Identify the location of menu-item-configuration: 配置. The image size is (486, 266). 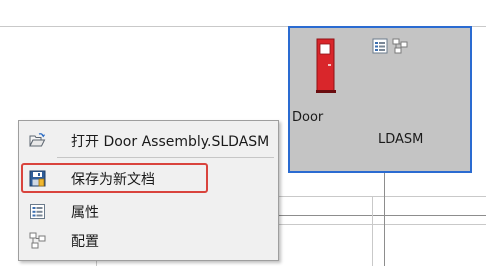
(148, 240).